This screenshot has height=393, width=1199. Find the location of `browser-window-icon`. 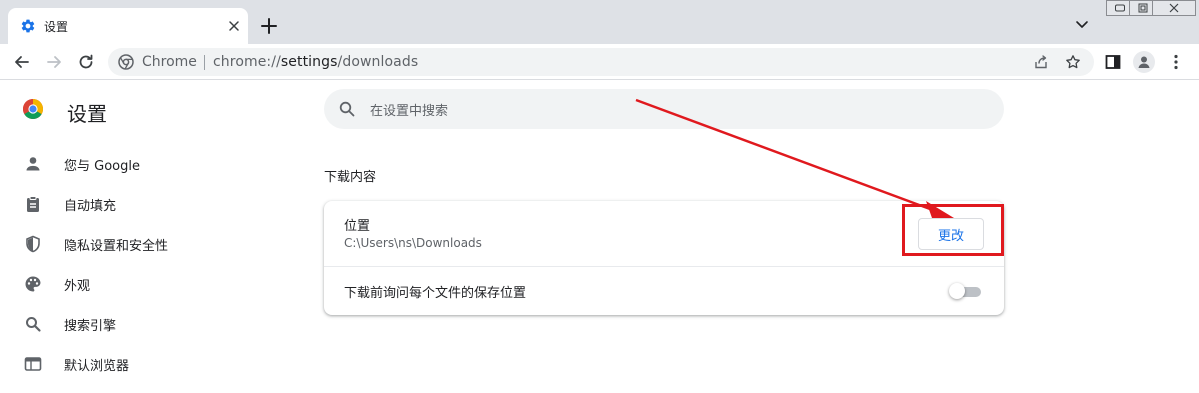

browser-window-icon is located at coordinates (33, 364).